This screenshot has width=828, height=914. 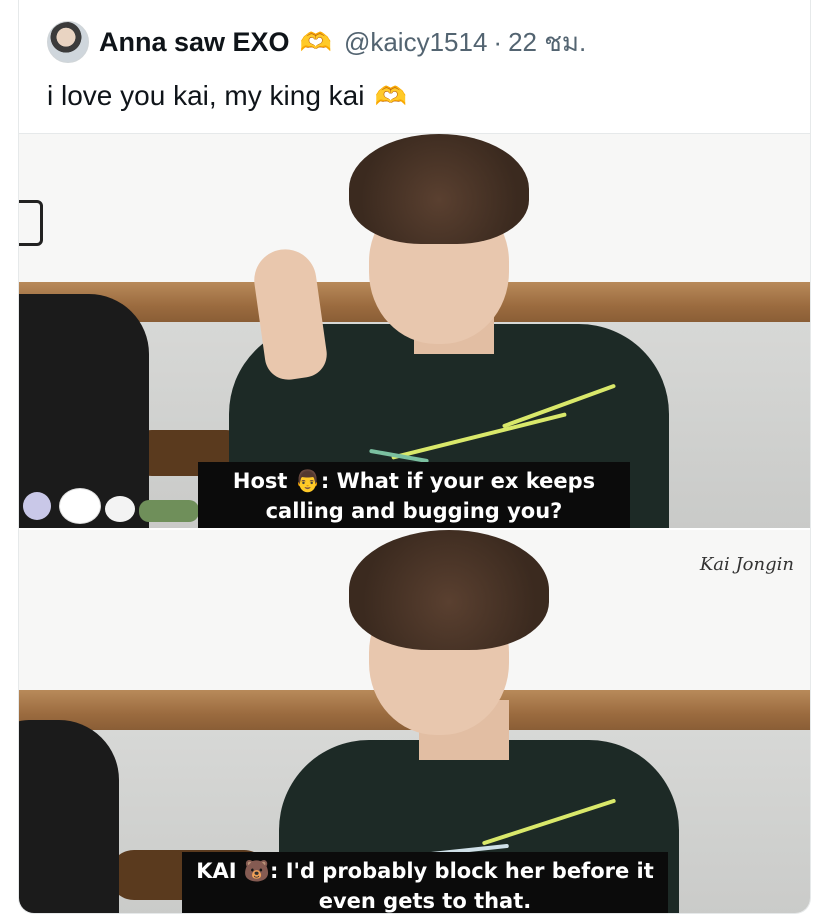 I want to click on timestamp: 22 ชม., so click(x=547, y=42).